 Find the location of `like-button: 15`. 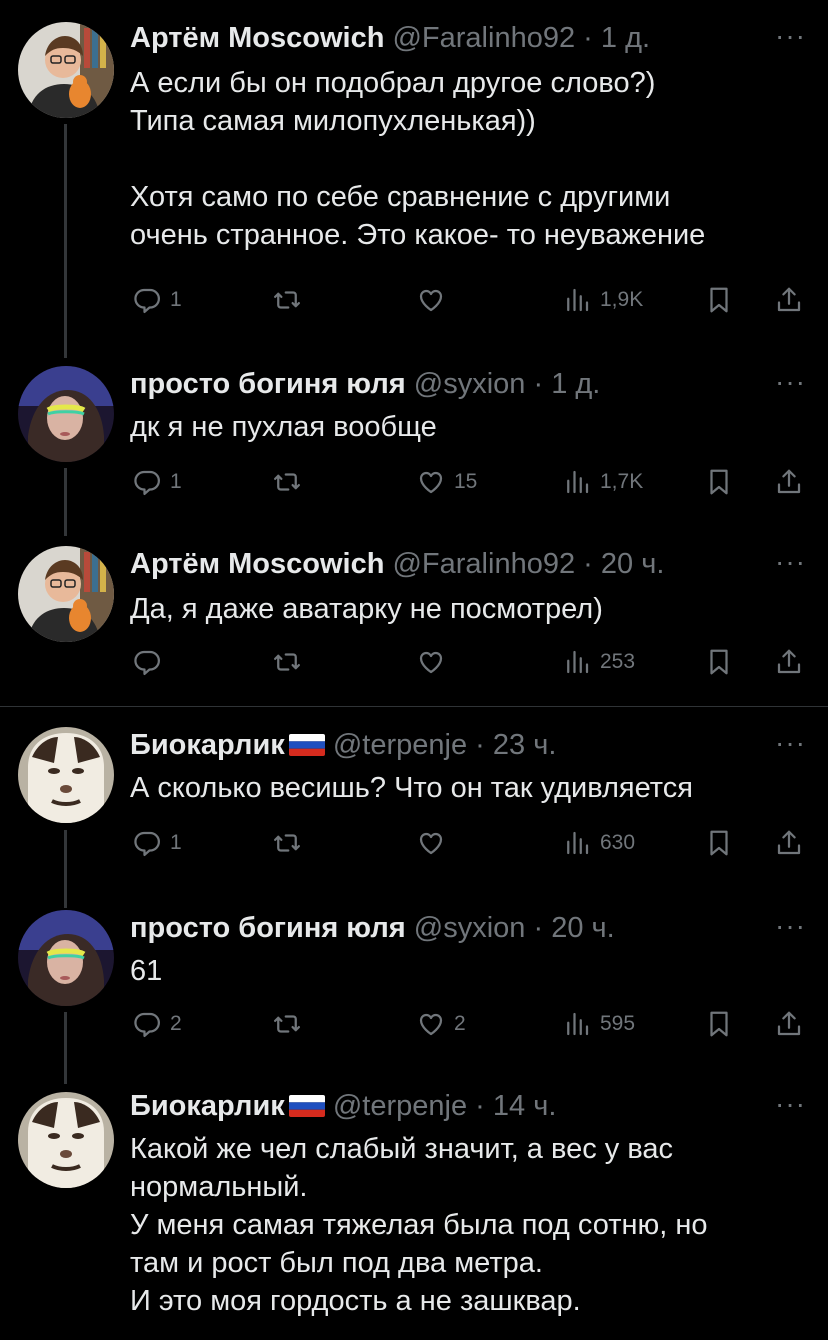

like-button: 15 is located at coordinates (446, 482).